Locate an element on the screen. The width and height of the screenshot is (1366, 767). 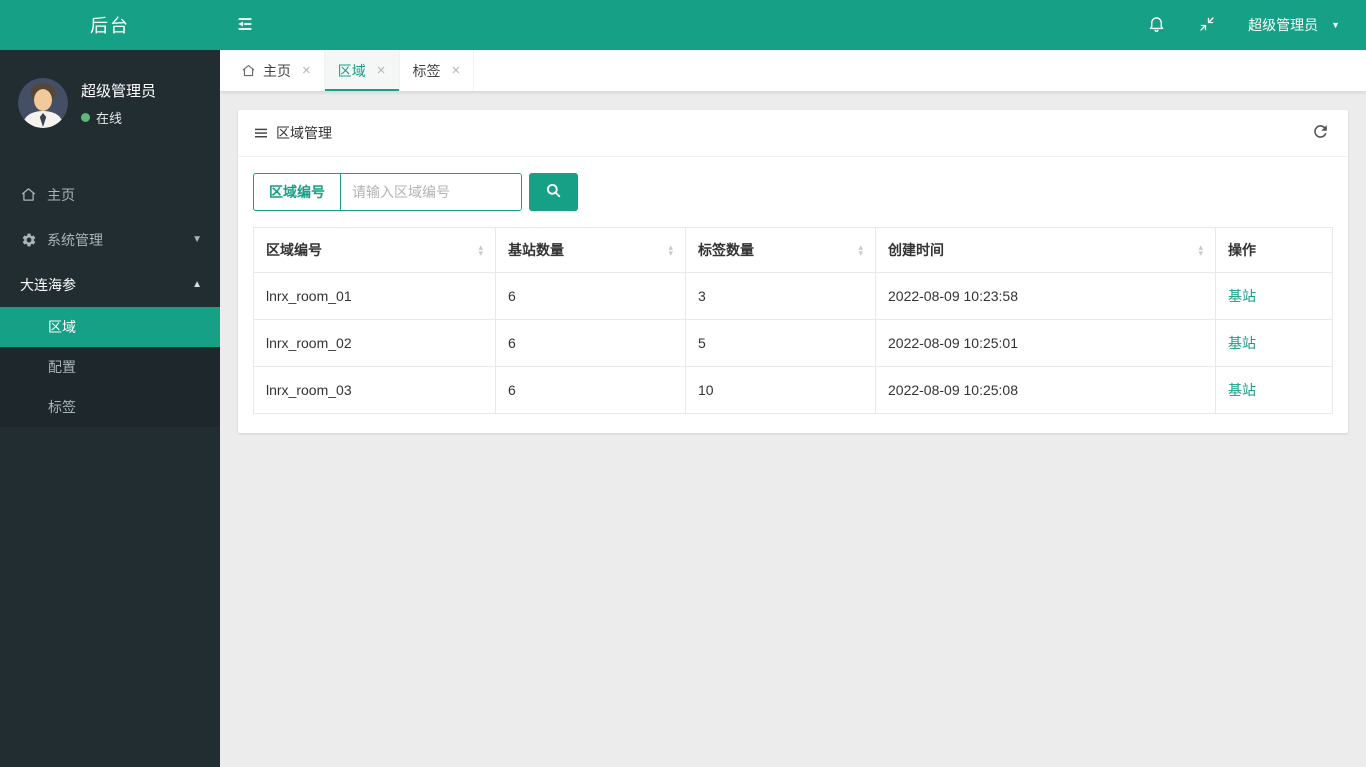
col-header-created-time: 创建时间 ▴ ▾ is located at coordinates (1045, 250).